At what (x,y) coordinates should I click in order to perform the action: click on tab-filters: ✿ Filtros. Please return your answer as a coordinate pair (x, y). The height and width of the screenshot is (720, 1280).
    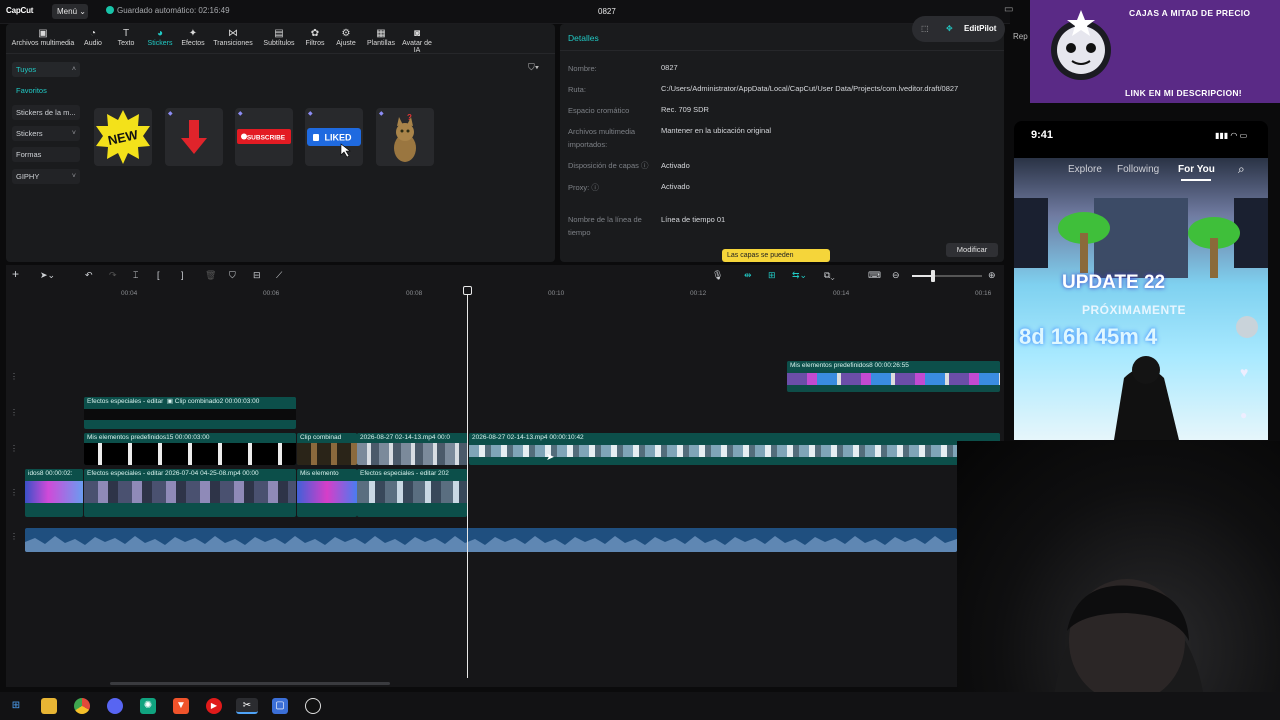
    Looking at the image, I should click on (315, 37).